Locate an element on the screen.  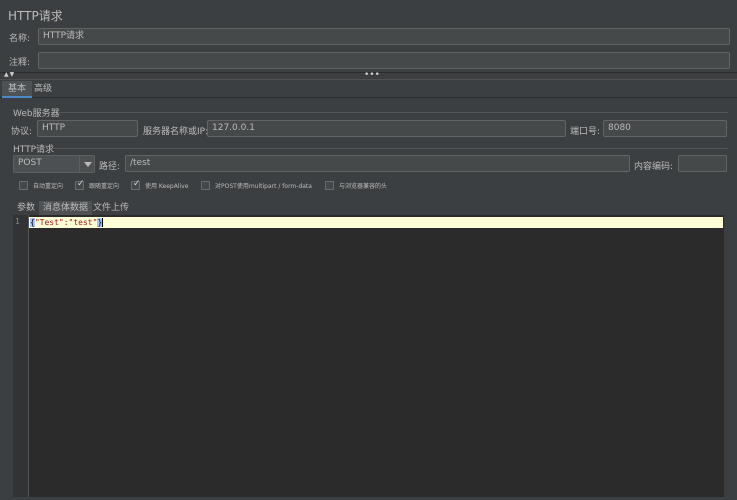
option-label: 自动重定向 is located at coordinates (48, 186).